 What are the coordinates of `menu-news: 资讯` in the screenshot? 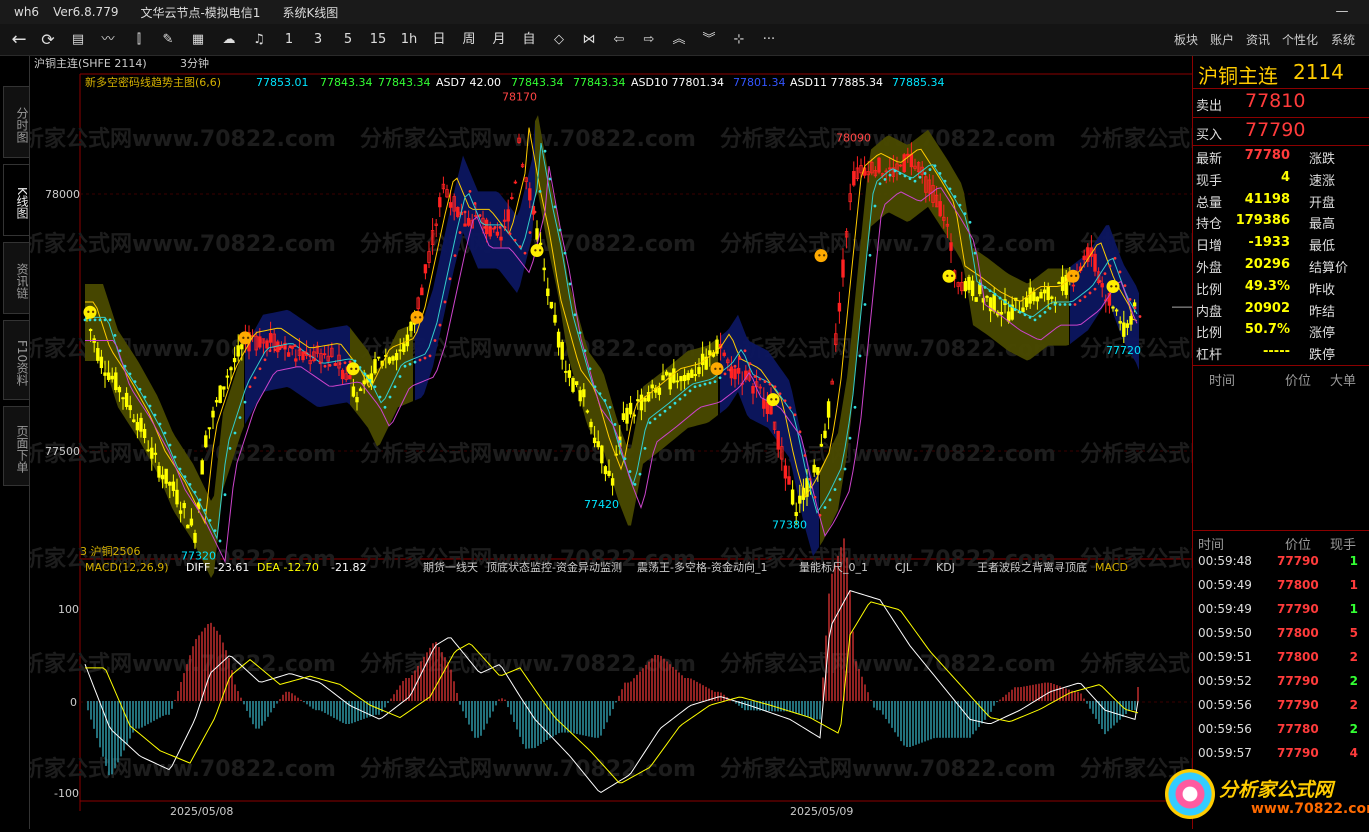 It's located at (1258, 39).